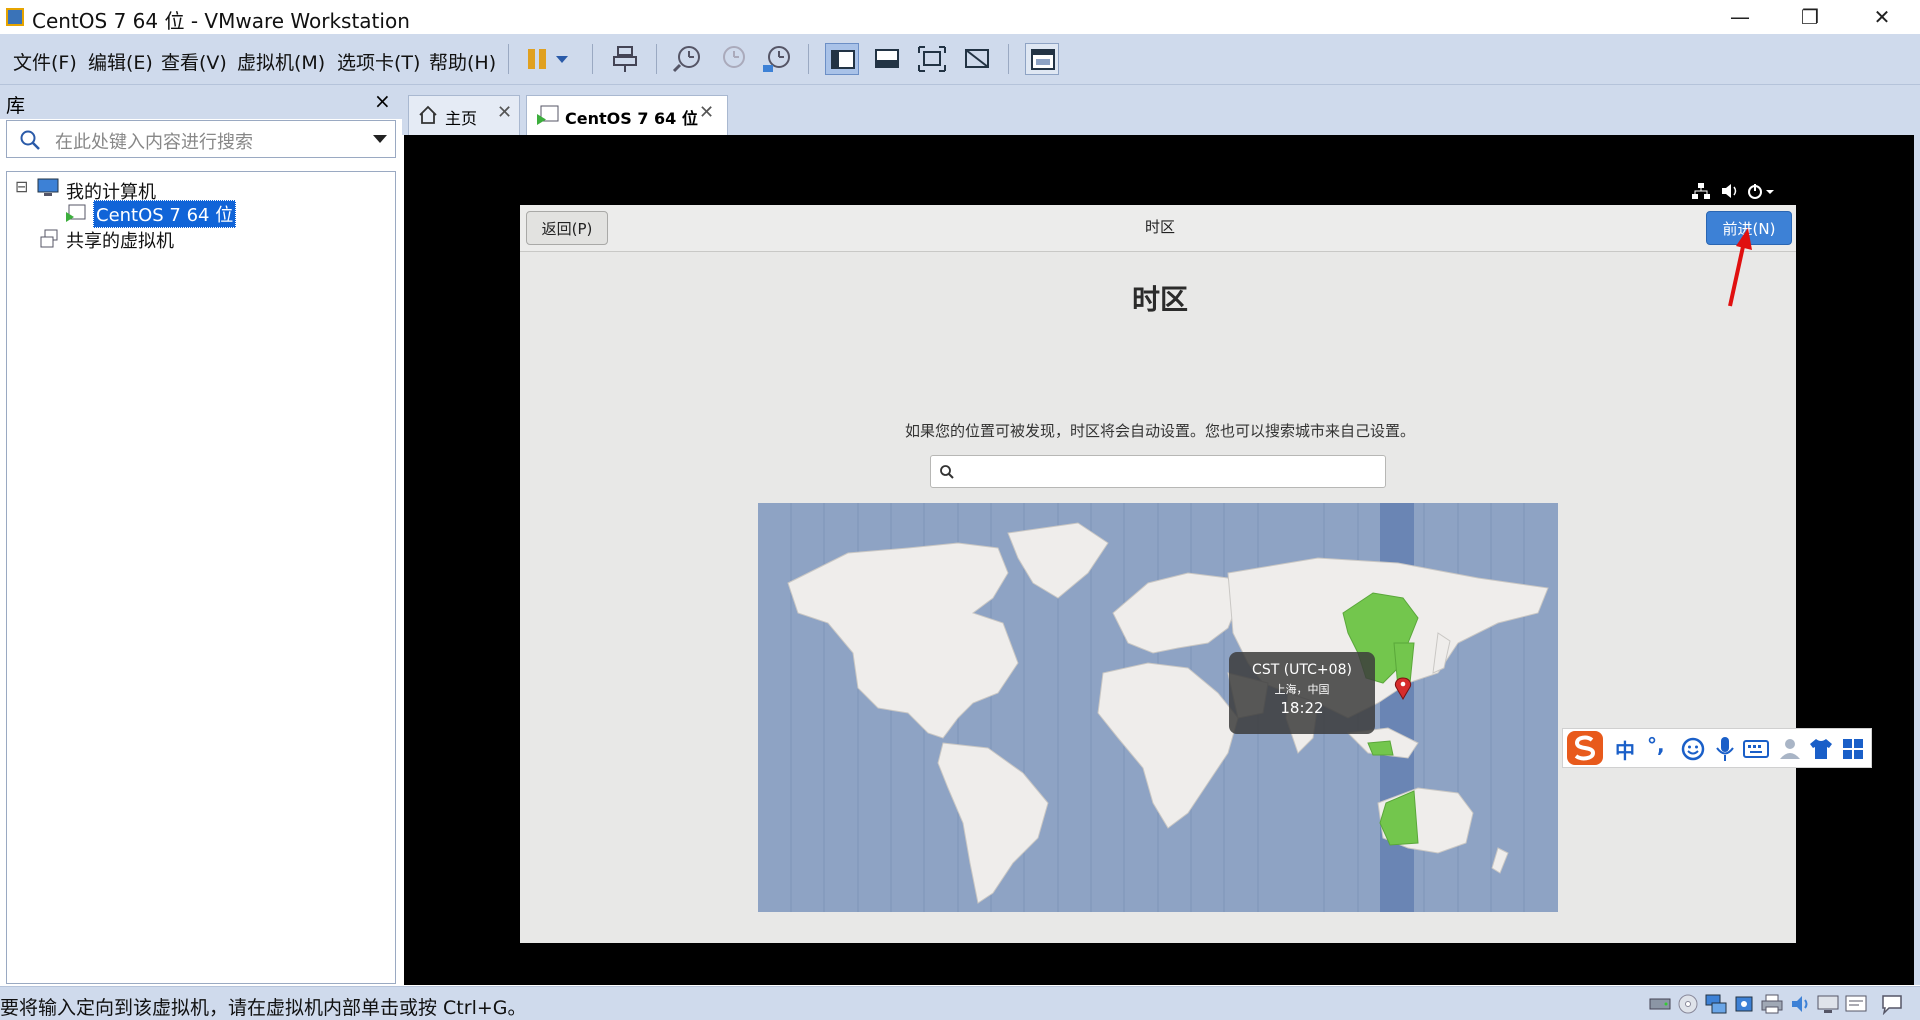 The image size is (1920, 1020). I want to click on page-title: 时区, so click(1159, 299).